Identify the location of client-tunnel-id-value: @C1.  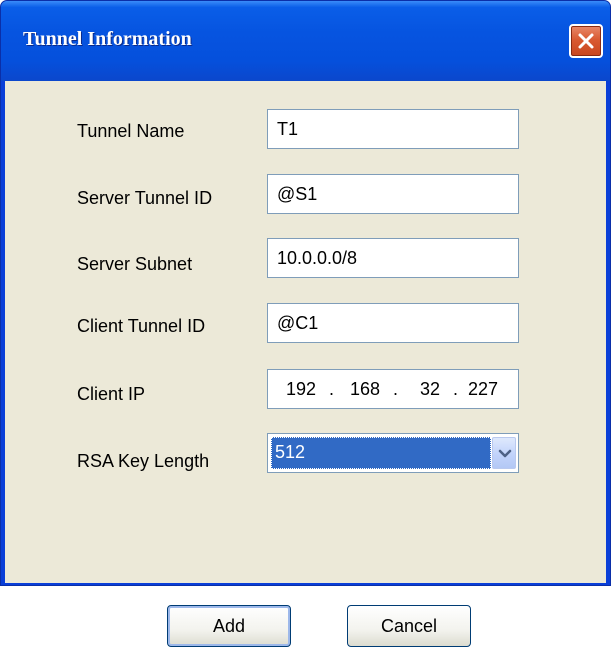
(298, 323).